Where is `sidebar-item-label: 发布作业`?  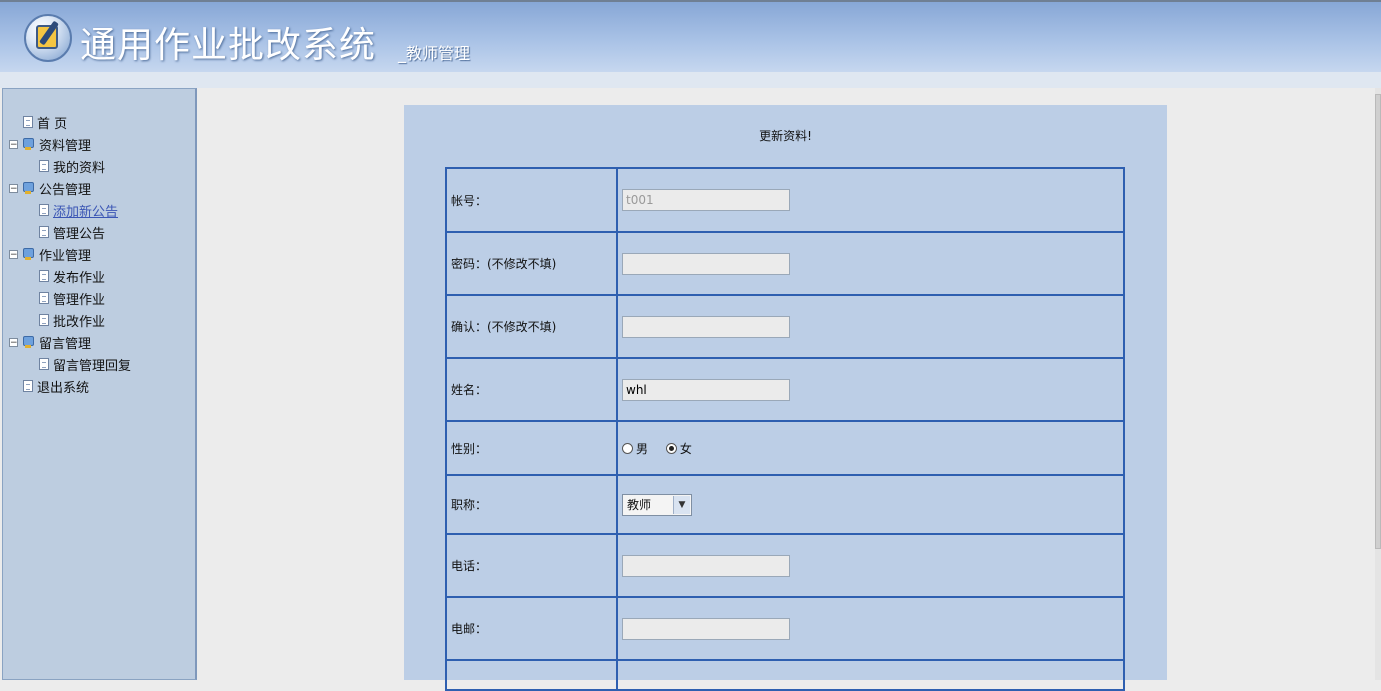
sidebar-item-label: 发布作业 is located at coordinates (79, 278).